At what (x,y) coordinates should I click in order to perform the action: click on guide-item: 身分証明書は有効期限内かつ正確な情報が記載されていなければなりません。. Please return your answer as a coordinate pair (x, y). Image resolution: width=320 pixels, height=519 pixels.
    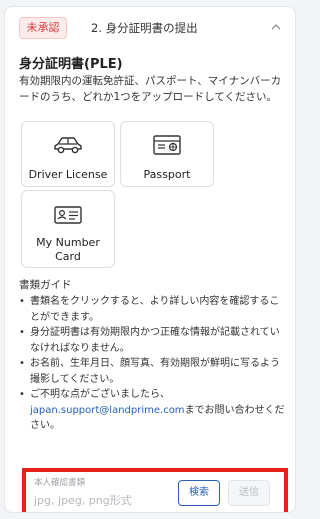
    Looking at the image, I should click on (152, 340).